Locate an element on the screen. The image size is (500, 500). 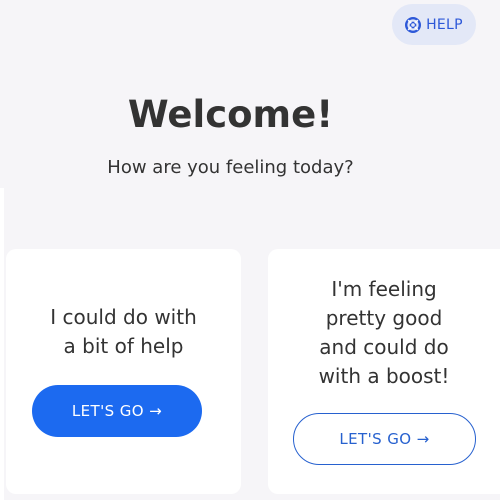
card-edge is located at coordinates (2, 344).